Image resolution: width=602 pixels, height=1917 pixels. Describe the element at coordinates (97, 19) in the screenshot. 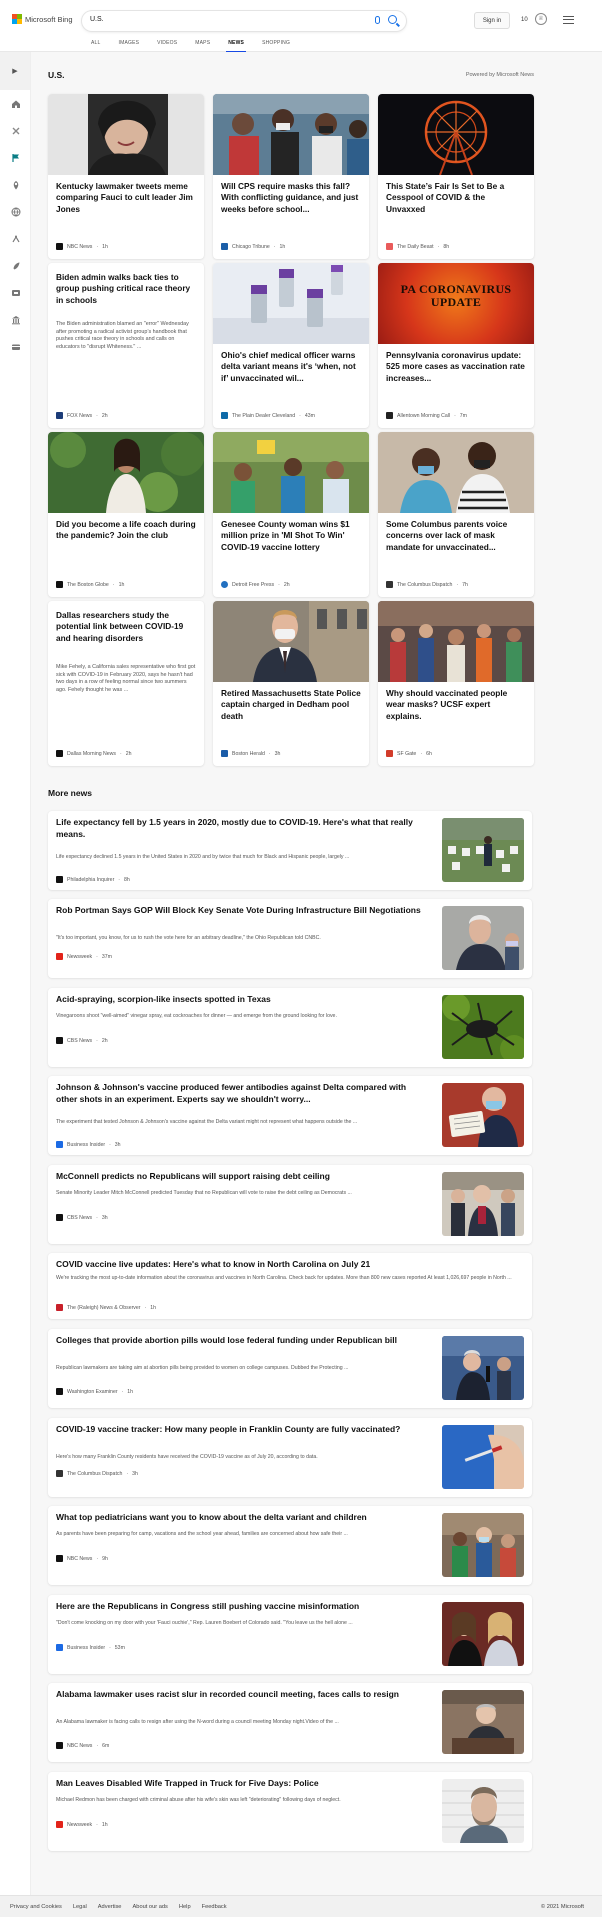

I see `search-query: U.S.` at that location.